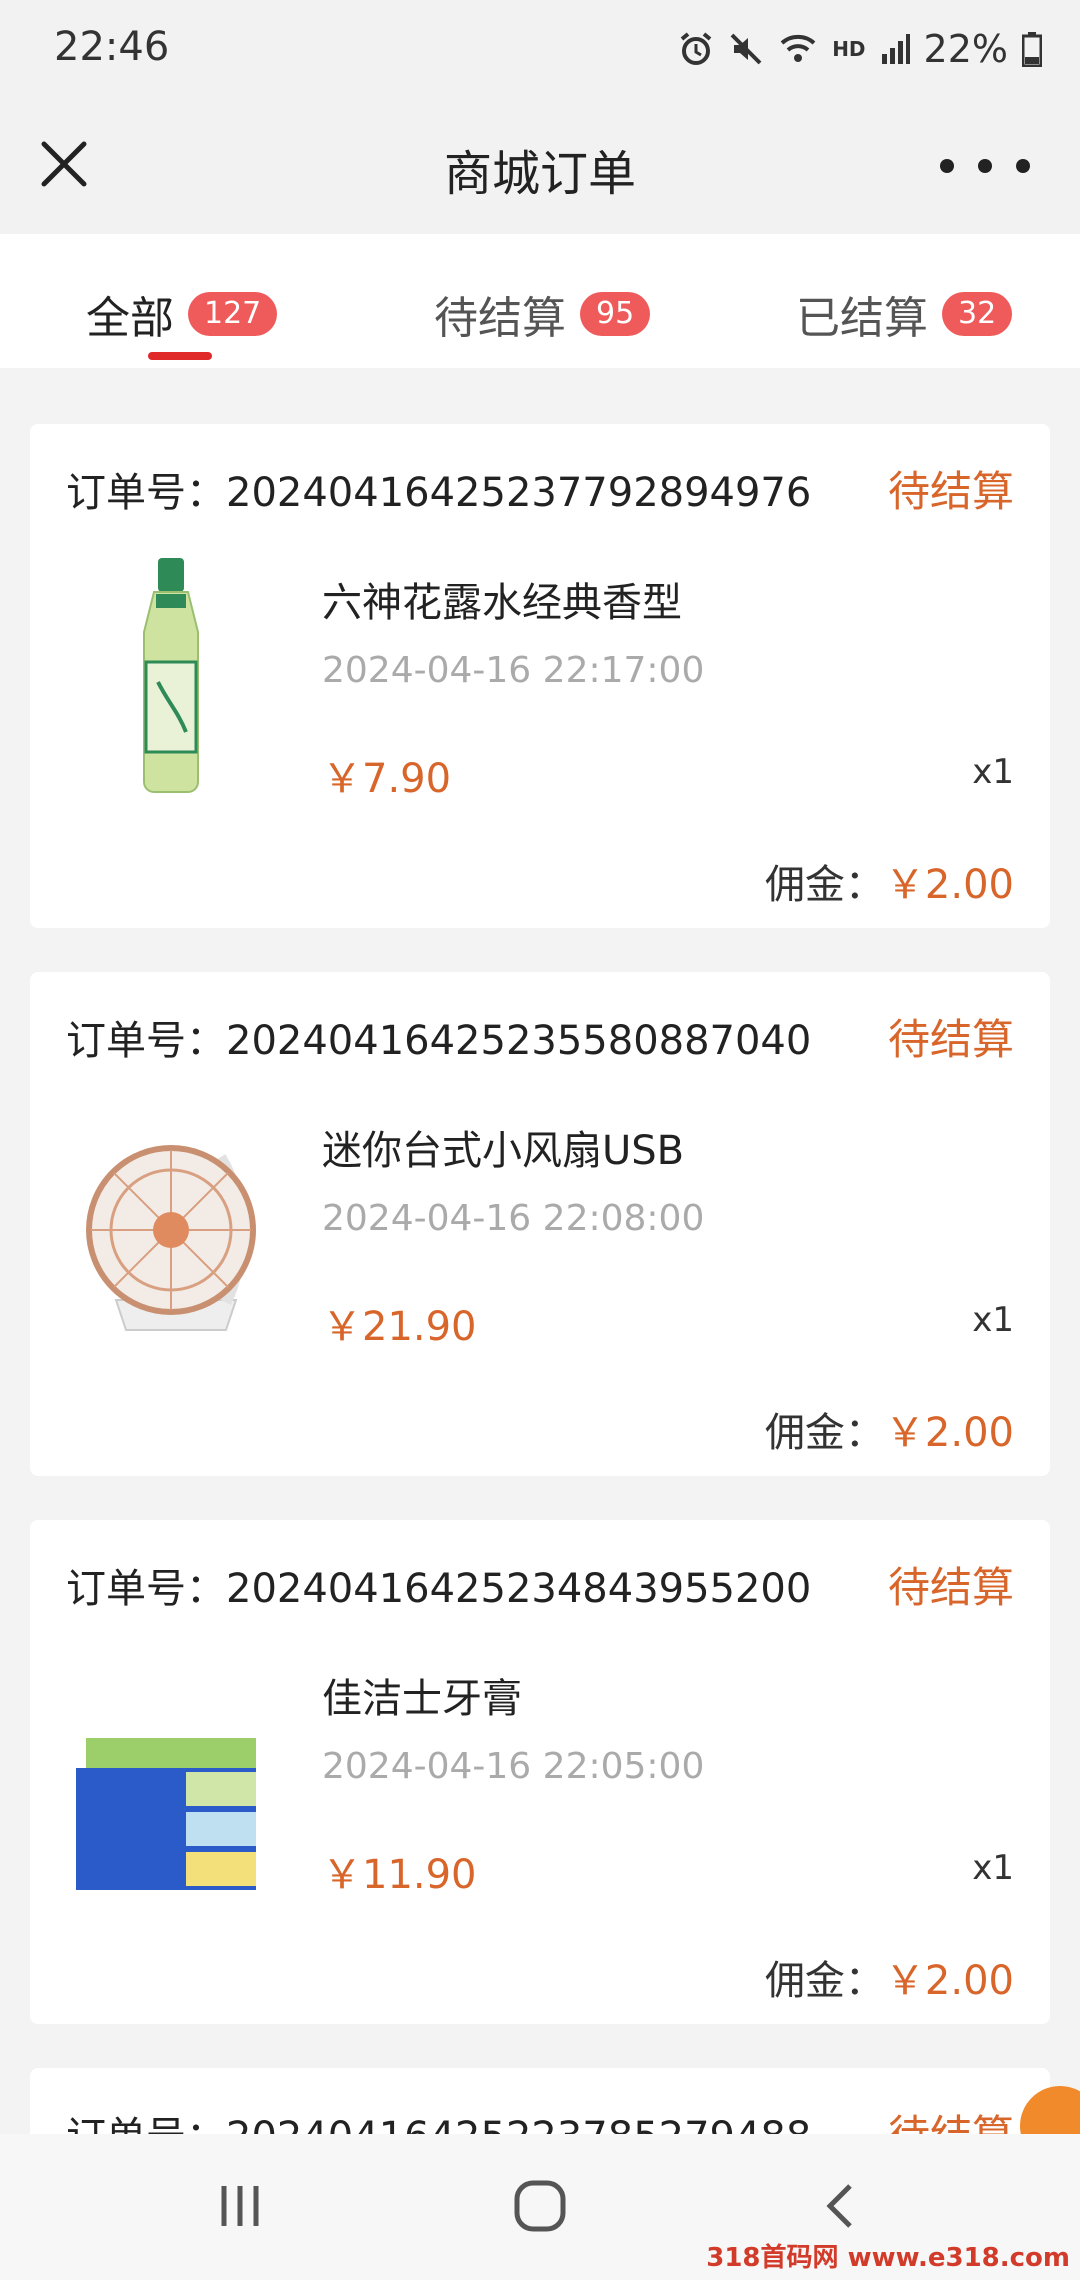 Image resolution: width=1080 pixels, height=2280 pixels. What do you see at coordinates (422, 1699) in the screenshot?
I see `product-name: 佳洁士牙膏` at bounding box center [422, 1699].